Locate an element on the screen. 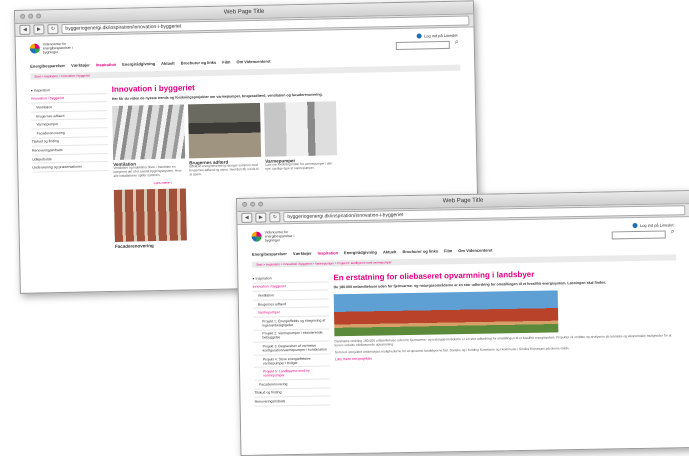 Image resolution: width=689 pixels, height=456 pixels. sidebar-item: Undervisning og præsentationer is located at coordinates (70, 167).